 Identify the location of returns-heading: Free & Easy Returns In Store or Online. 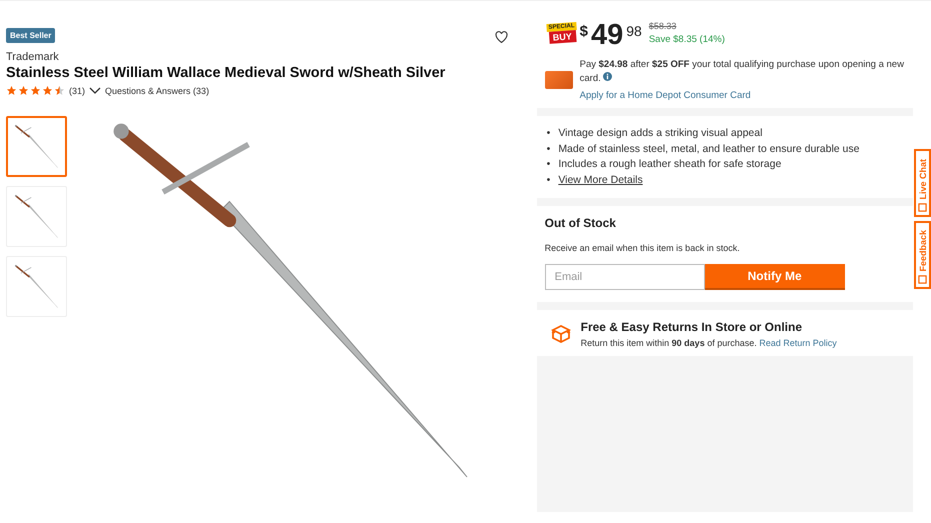
(692, 327).